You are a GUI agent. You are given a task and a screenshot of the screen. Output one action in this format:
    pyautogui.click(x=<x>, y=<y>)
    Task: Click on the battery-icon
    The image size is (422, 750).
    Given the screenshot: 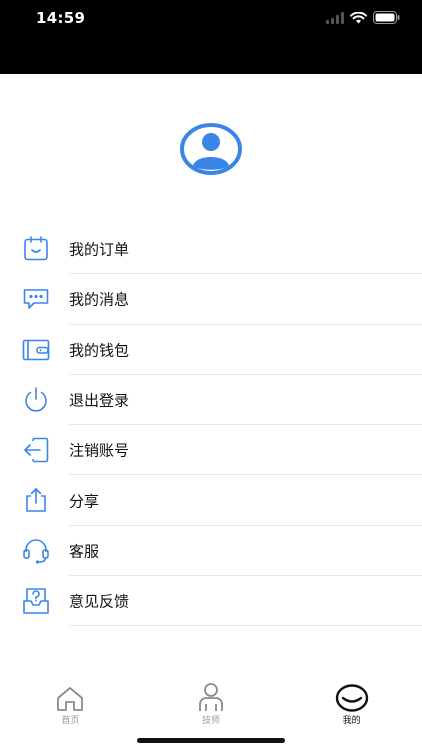 What is the action you would take?
    pyautogui.click(x=386, y=17)
    